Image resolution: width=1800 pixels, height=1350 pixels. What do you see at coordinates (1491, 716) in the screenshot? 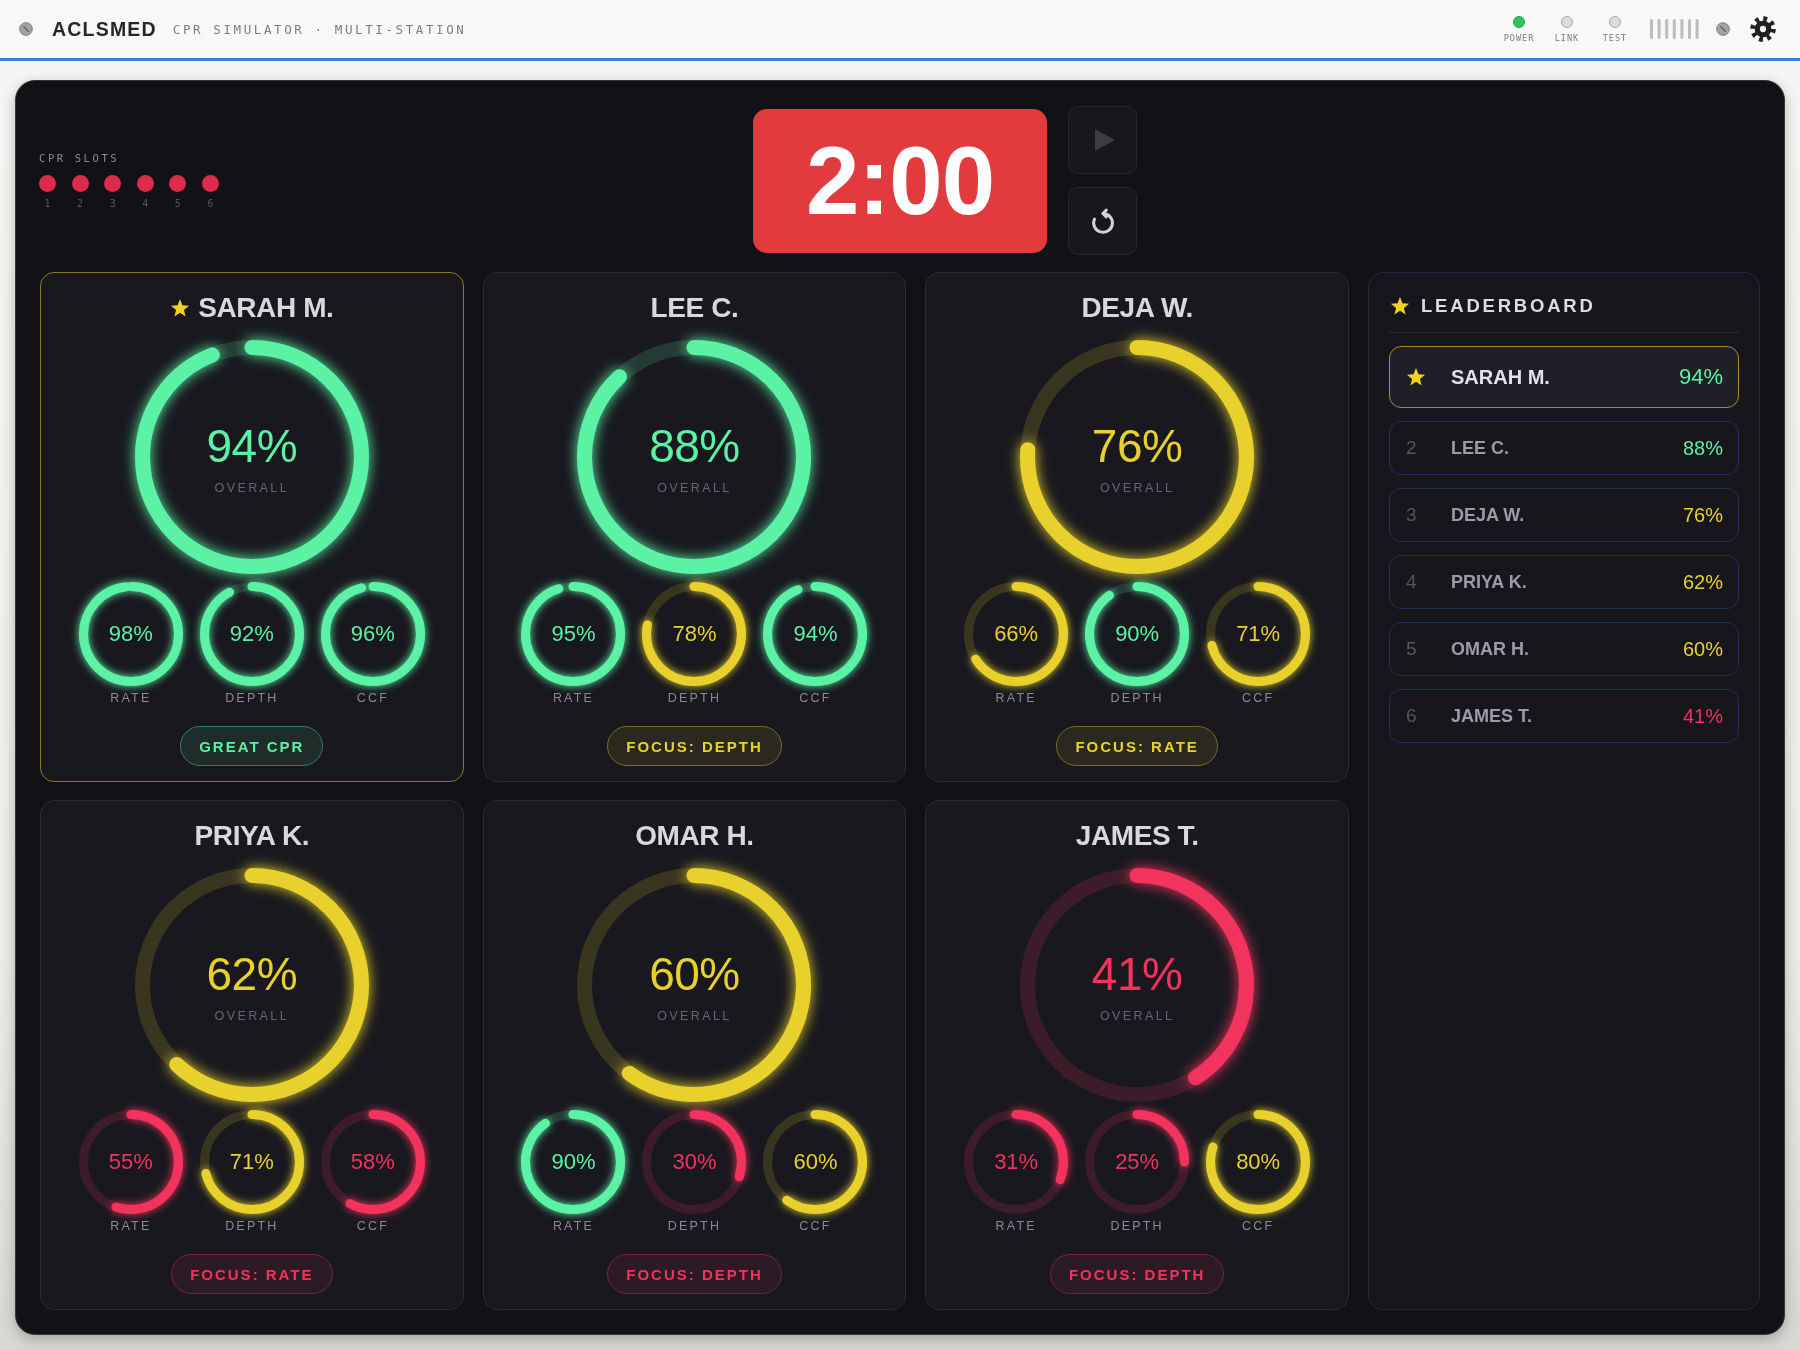
I see `player-name: JAMES T.` at bounding box center [1491, 716].